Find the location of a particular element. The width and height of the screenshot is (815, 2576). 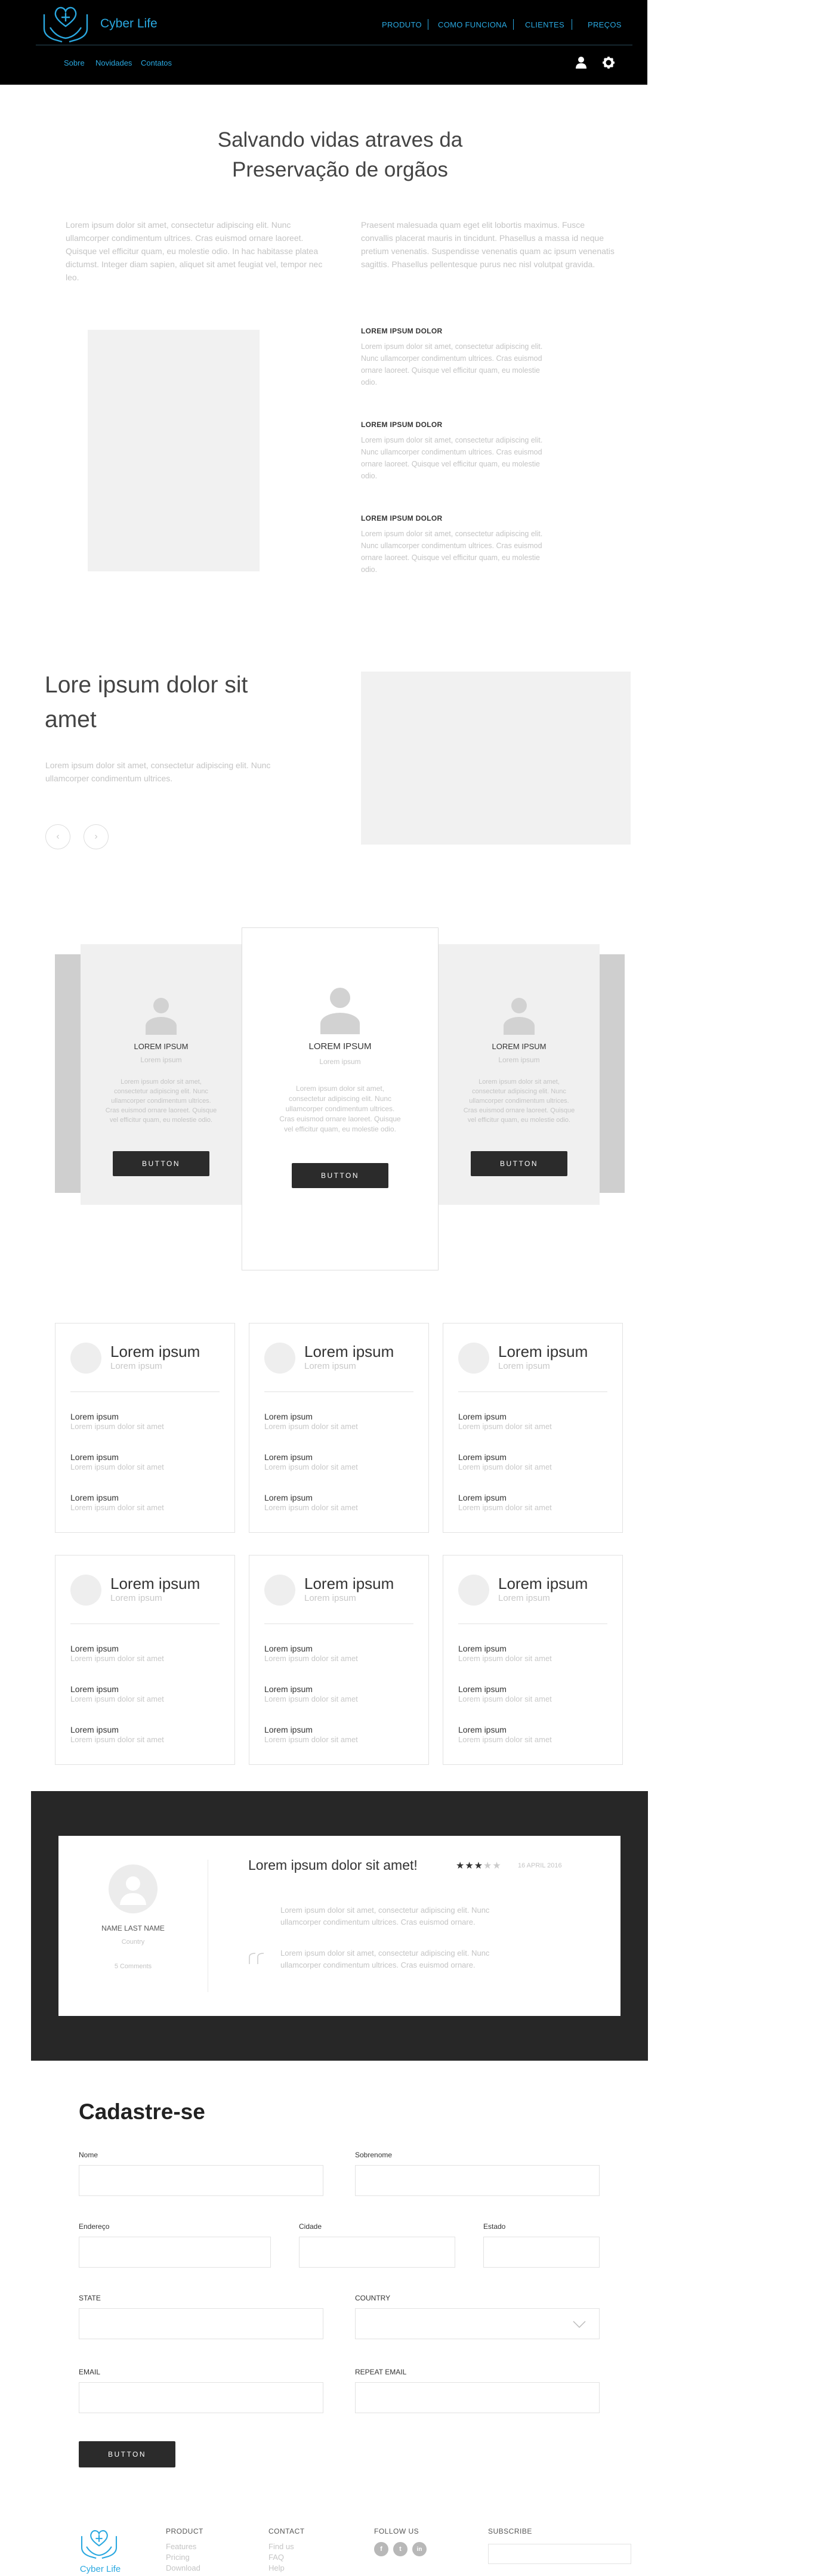

nome-input is located at coordinates (201, 2180).